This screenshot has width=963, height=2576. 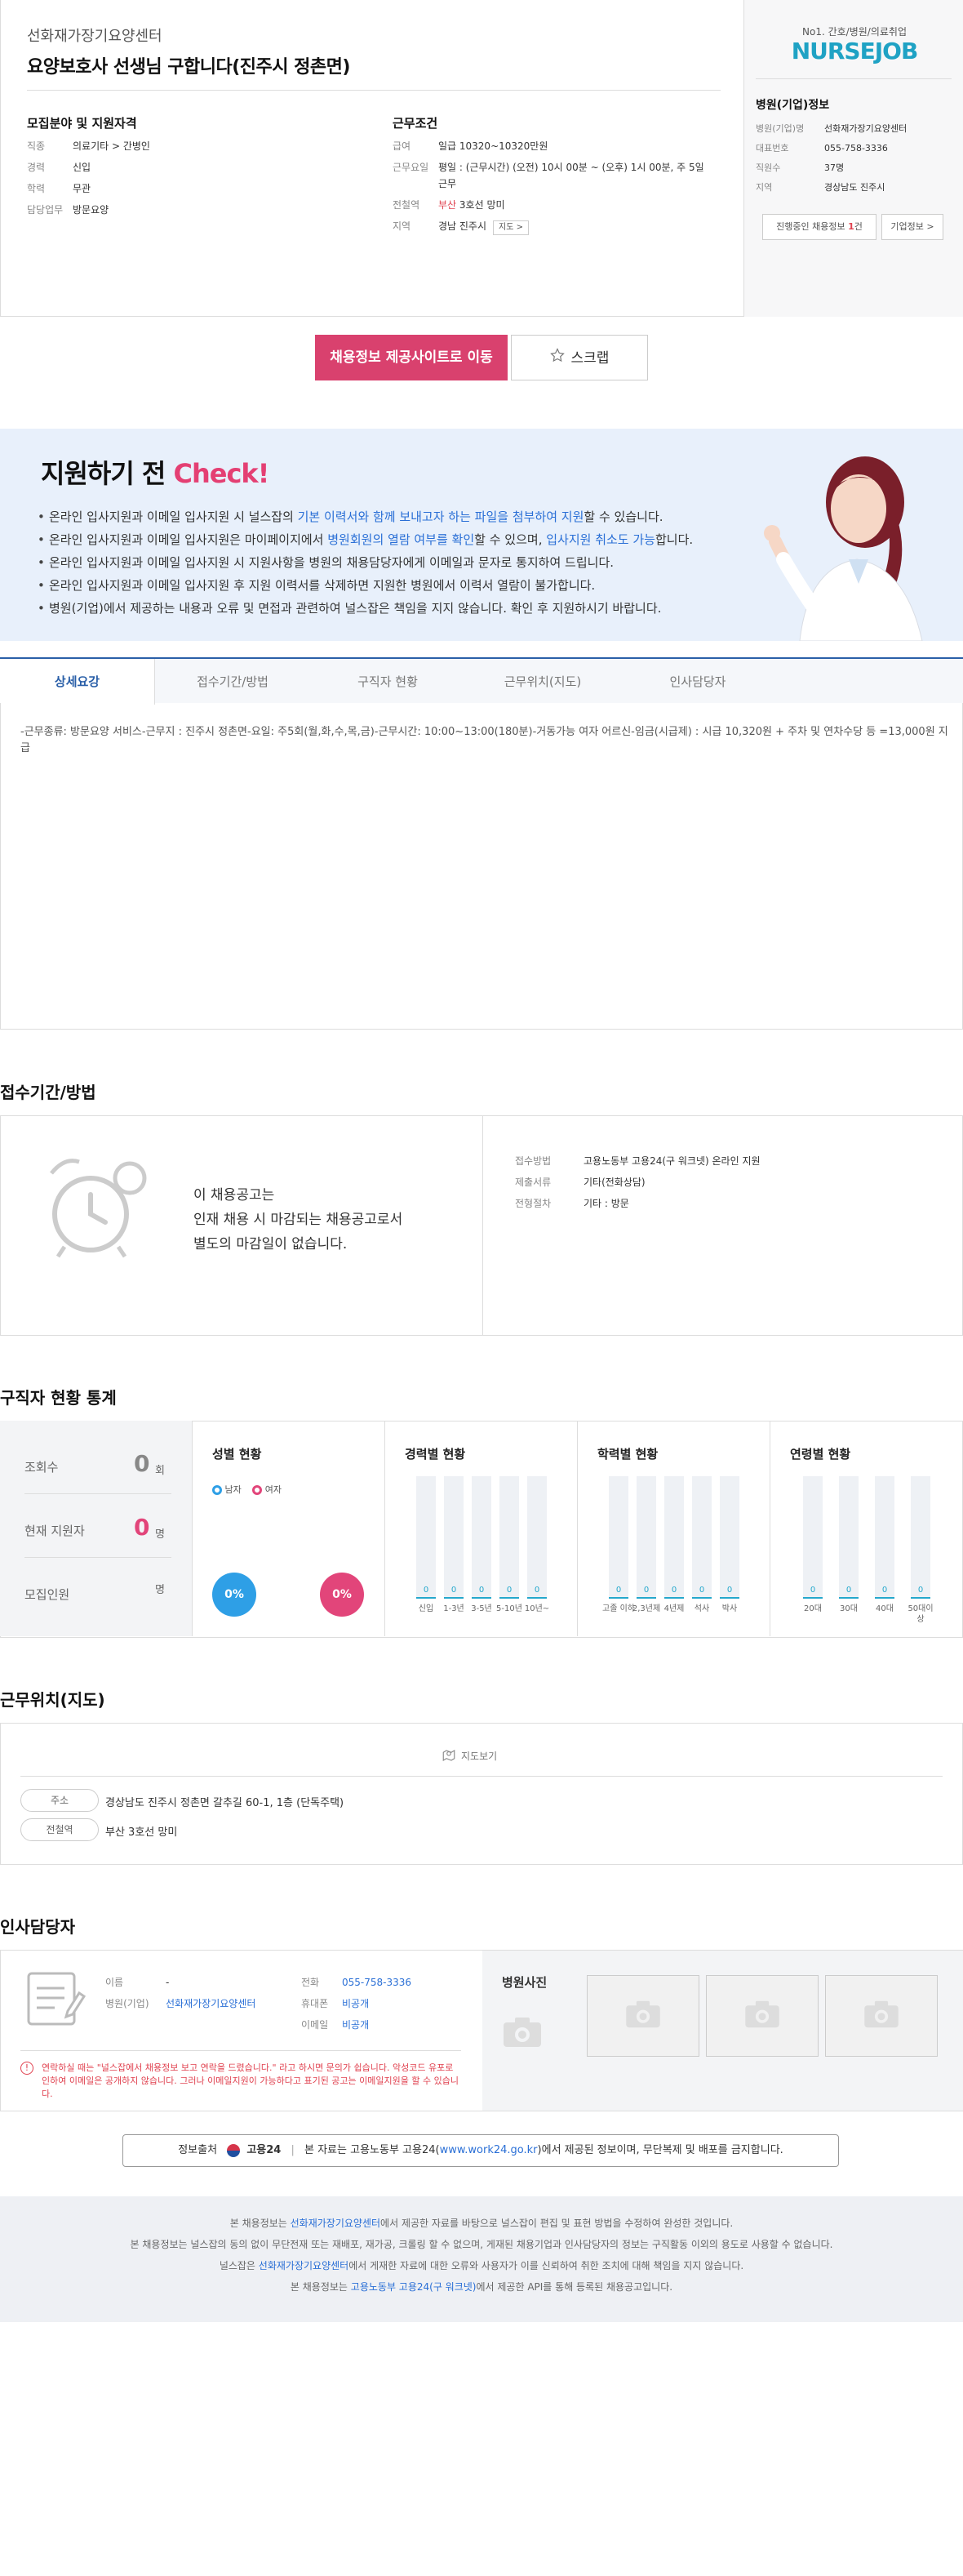 What do you see at coordinates (414, 2287) in the screenshot?
I see `footer-highlight: 고용노동부 고용24(구 워크넷)` at bounding box center [414, 2287].